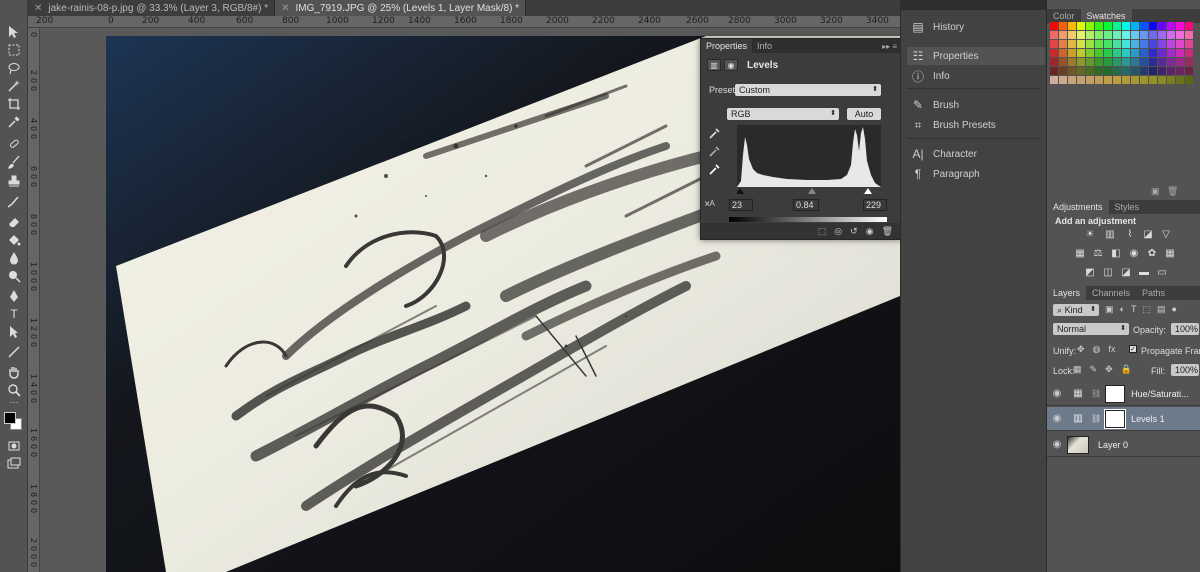 The width and height of the screenshot is (1200, 572). Describe the element at coordinates (715, 169) in the screenshot. I see `white-point-eyedropper-icon` at that location.